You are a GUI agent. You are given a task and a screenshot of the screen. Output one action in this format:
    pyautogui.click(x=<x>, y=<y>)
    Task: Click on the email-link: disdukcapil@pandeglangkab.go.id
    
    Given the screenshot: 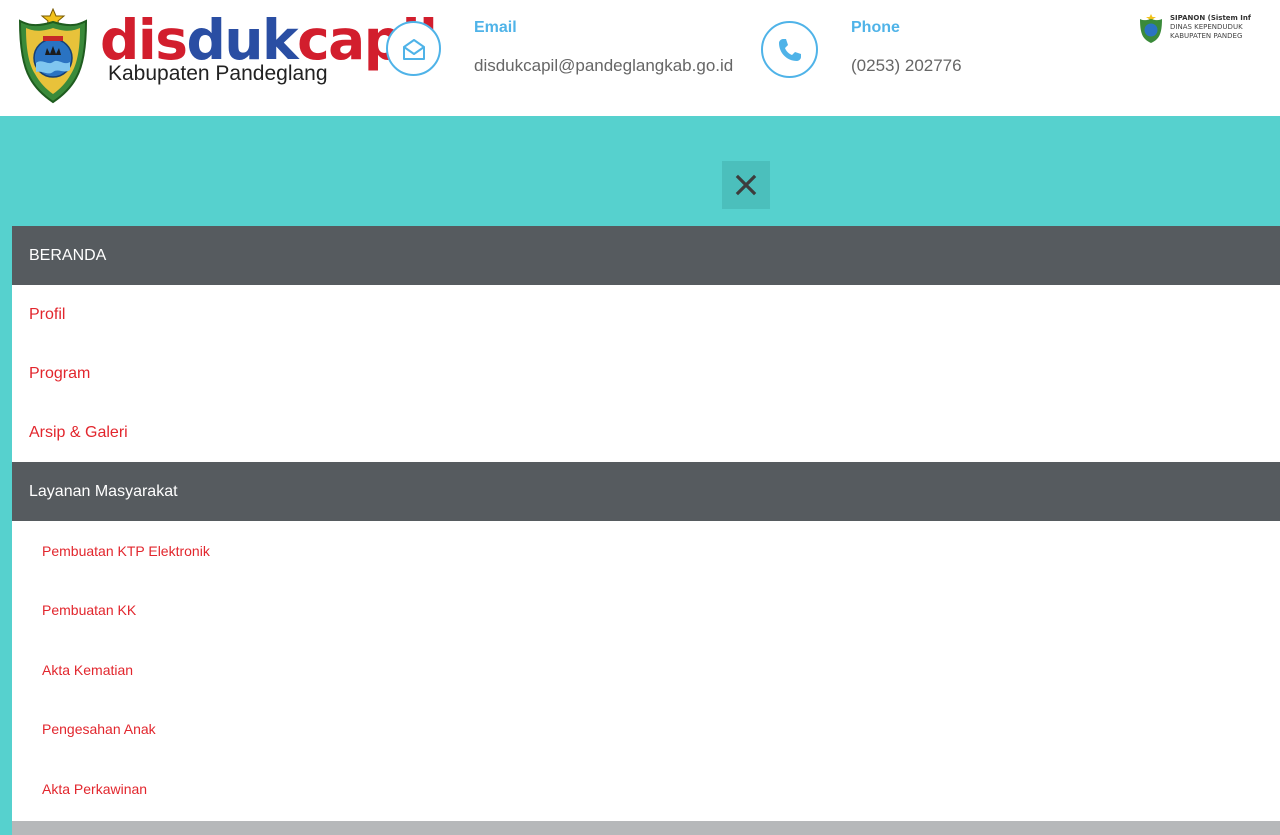 What is the action you would take?
    pyautogui.click(x=603, y=66)
    